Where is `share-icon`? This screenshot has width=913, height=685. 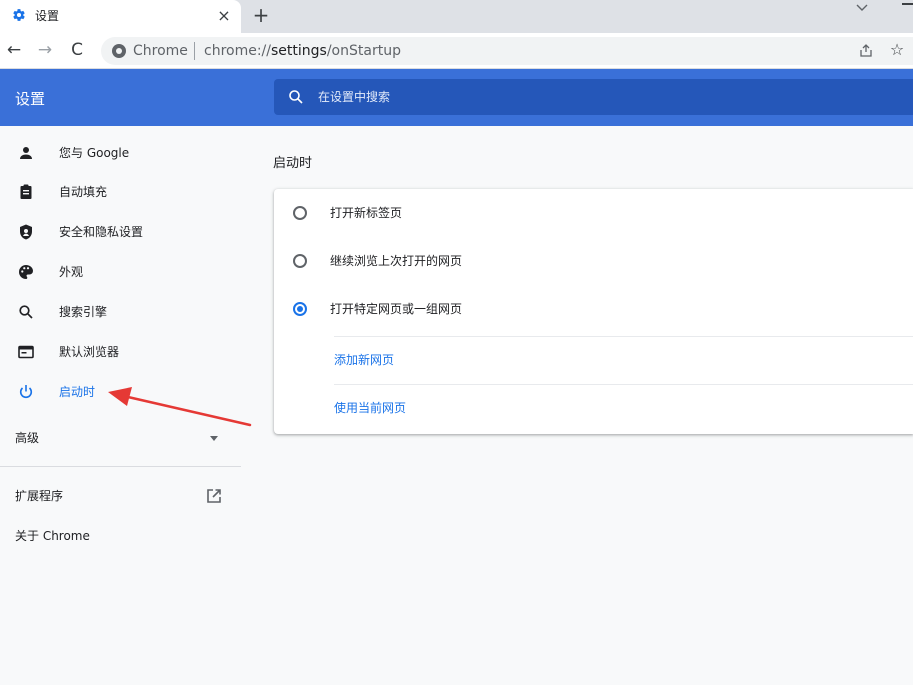
share-icon is located at coordinates (866, 51).